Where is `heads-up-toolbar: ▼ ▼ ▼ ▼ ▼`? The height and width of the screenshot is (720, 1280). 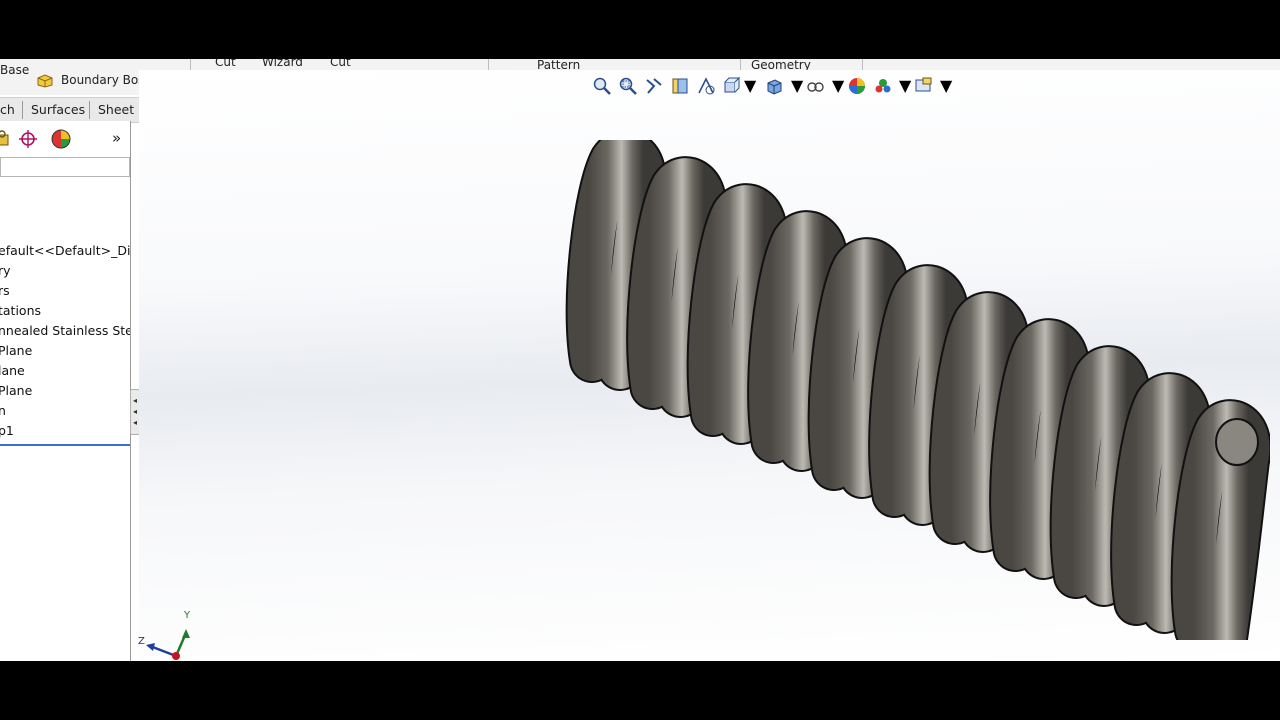 heads-up-toolbar: ▼ ▼ ▼ ▼ ▼ is located at coordinates (772, 88).